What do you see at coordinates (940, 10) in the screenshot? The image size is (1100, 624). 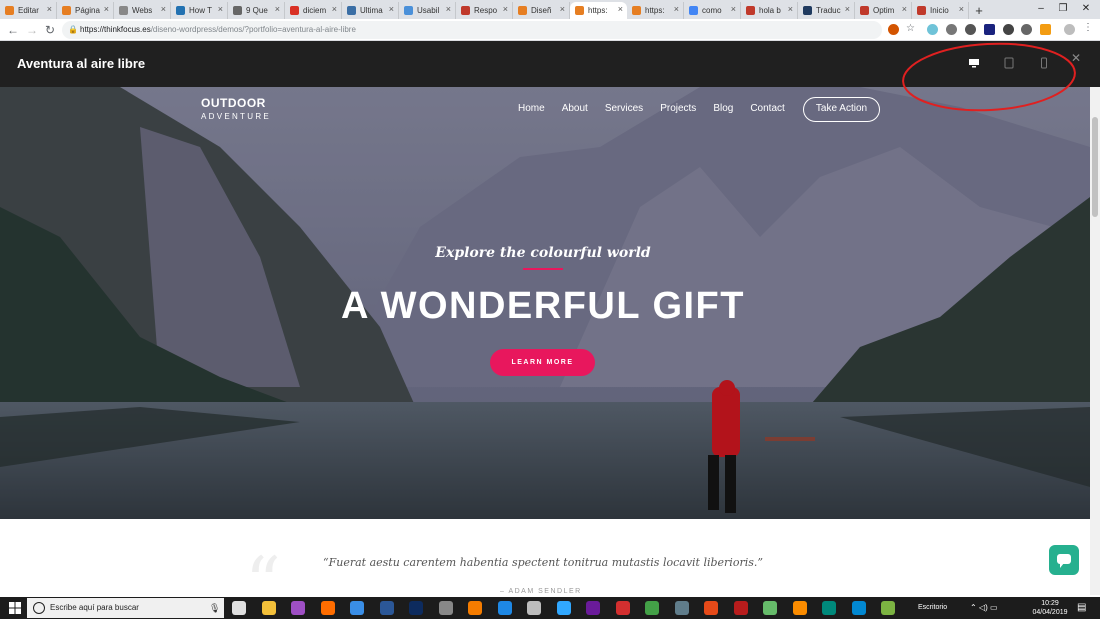 I see `browser-tab: Inicio ×` at bounding box center [940, 10].